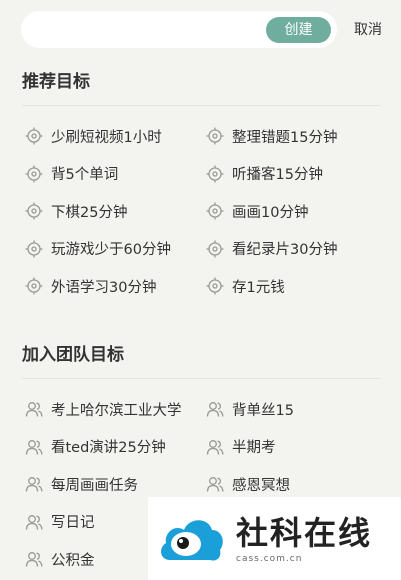  I want to click on recommended-goal-item: 整理错题15分钟, so click(271, 136).